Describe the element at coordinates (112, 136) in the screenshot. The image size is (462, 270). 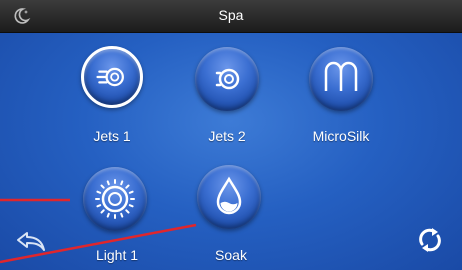
I see `jets-1-label: Jets 1` at that location.